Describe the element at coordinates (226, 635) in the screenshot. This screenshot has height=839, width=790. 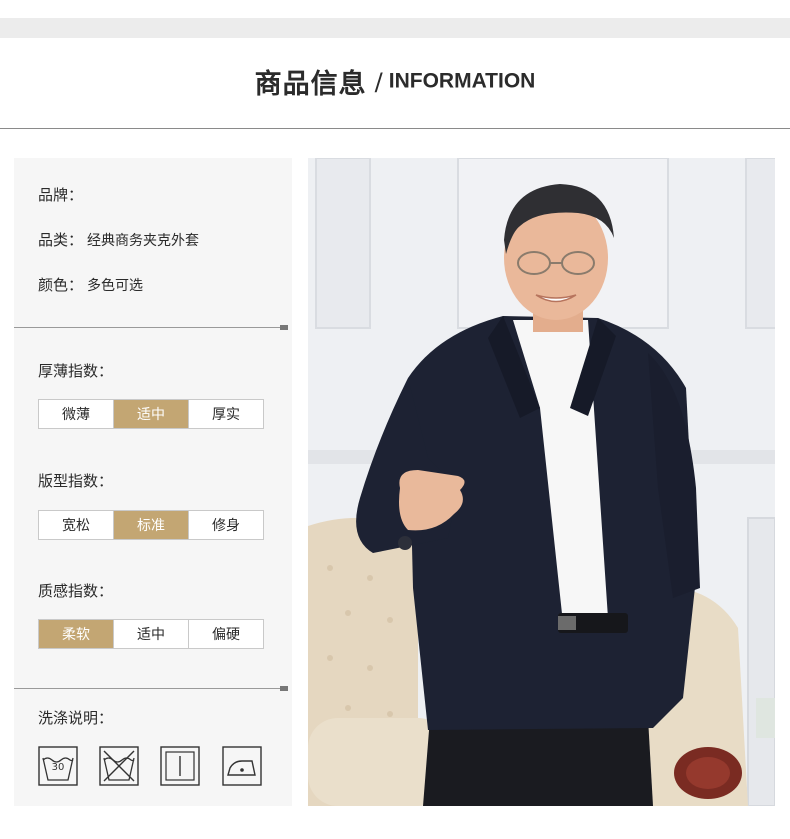
I see `texture-option-stiff: 偏硬` at that location.